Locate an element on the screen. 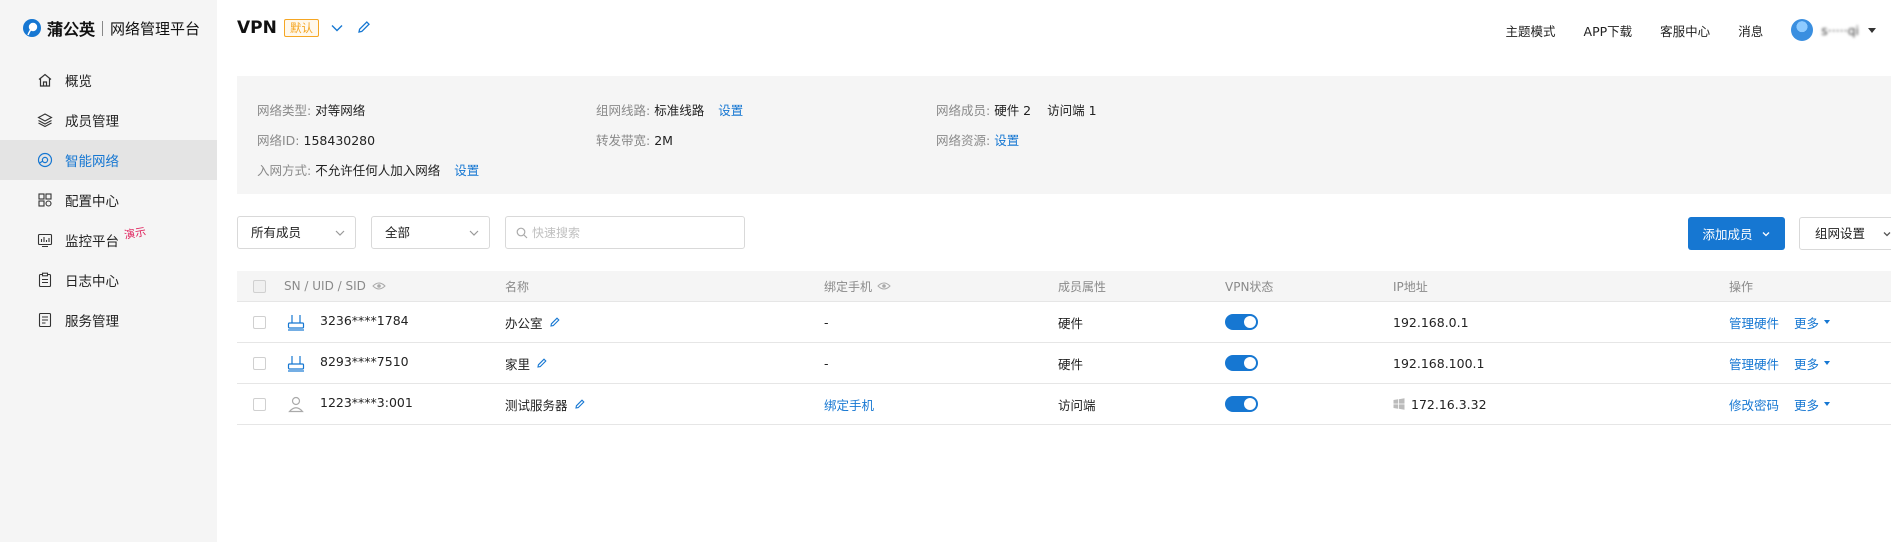 Image resolution: width=1891 pixels, height=542 pixels. route-row: 组网线路: 标准线路 设置 is located at coordinates (669, 109).